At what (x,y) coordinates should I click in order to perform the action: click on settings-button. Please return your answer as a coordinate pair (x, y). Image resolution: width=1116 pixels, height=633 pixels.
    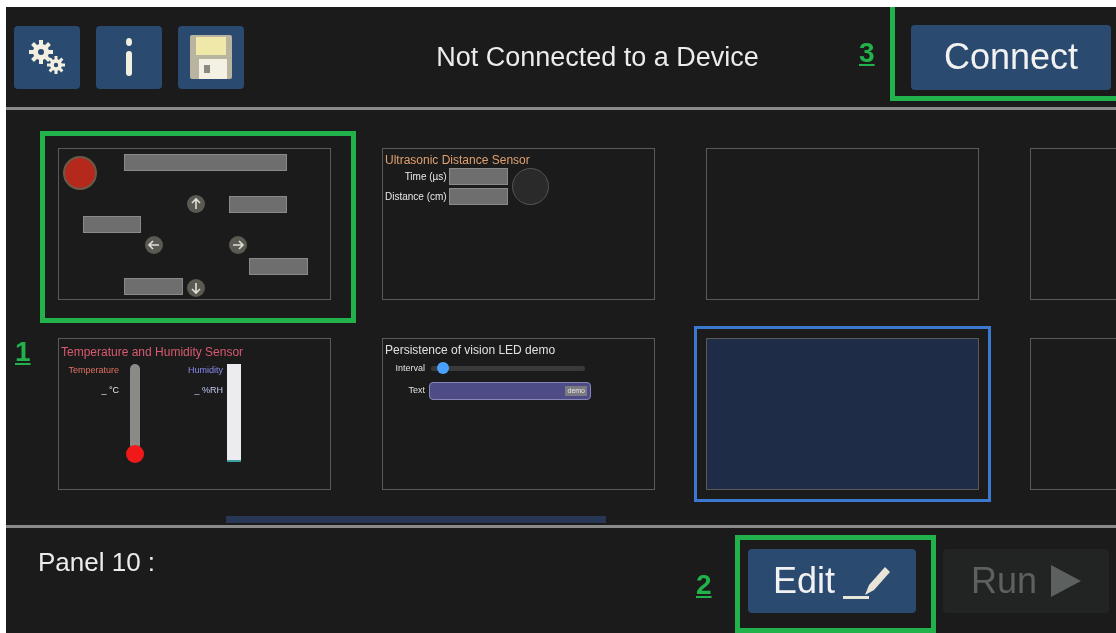
    Looking at the image, I should click on (47, 57).